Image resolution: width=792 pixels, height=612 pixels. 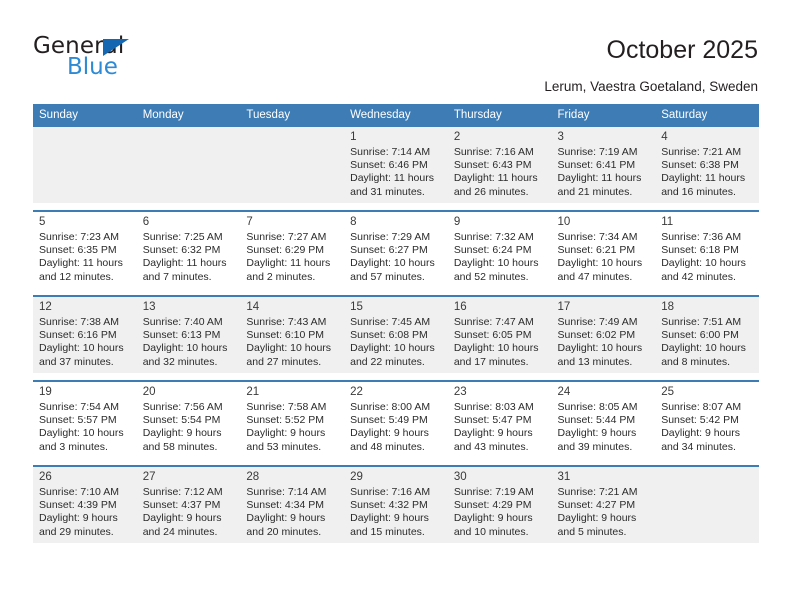 I want to click on day-number: 17, so click(x=564, y=307).